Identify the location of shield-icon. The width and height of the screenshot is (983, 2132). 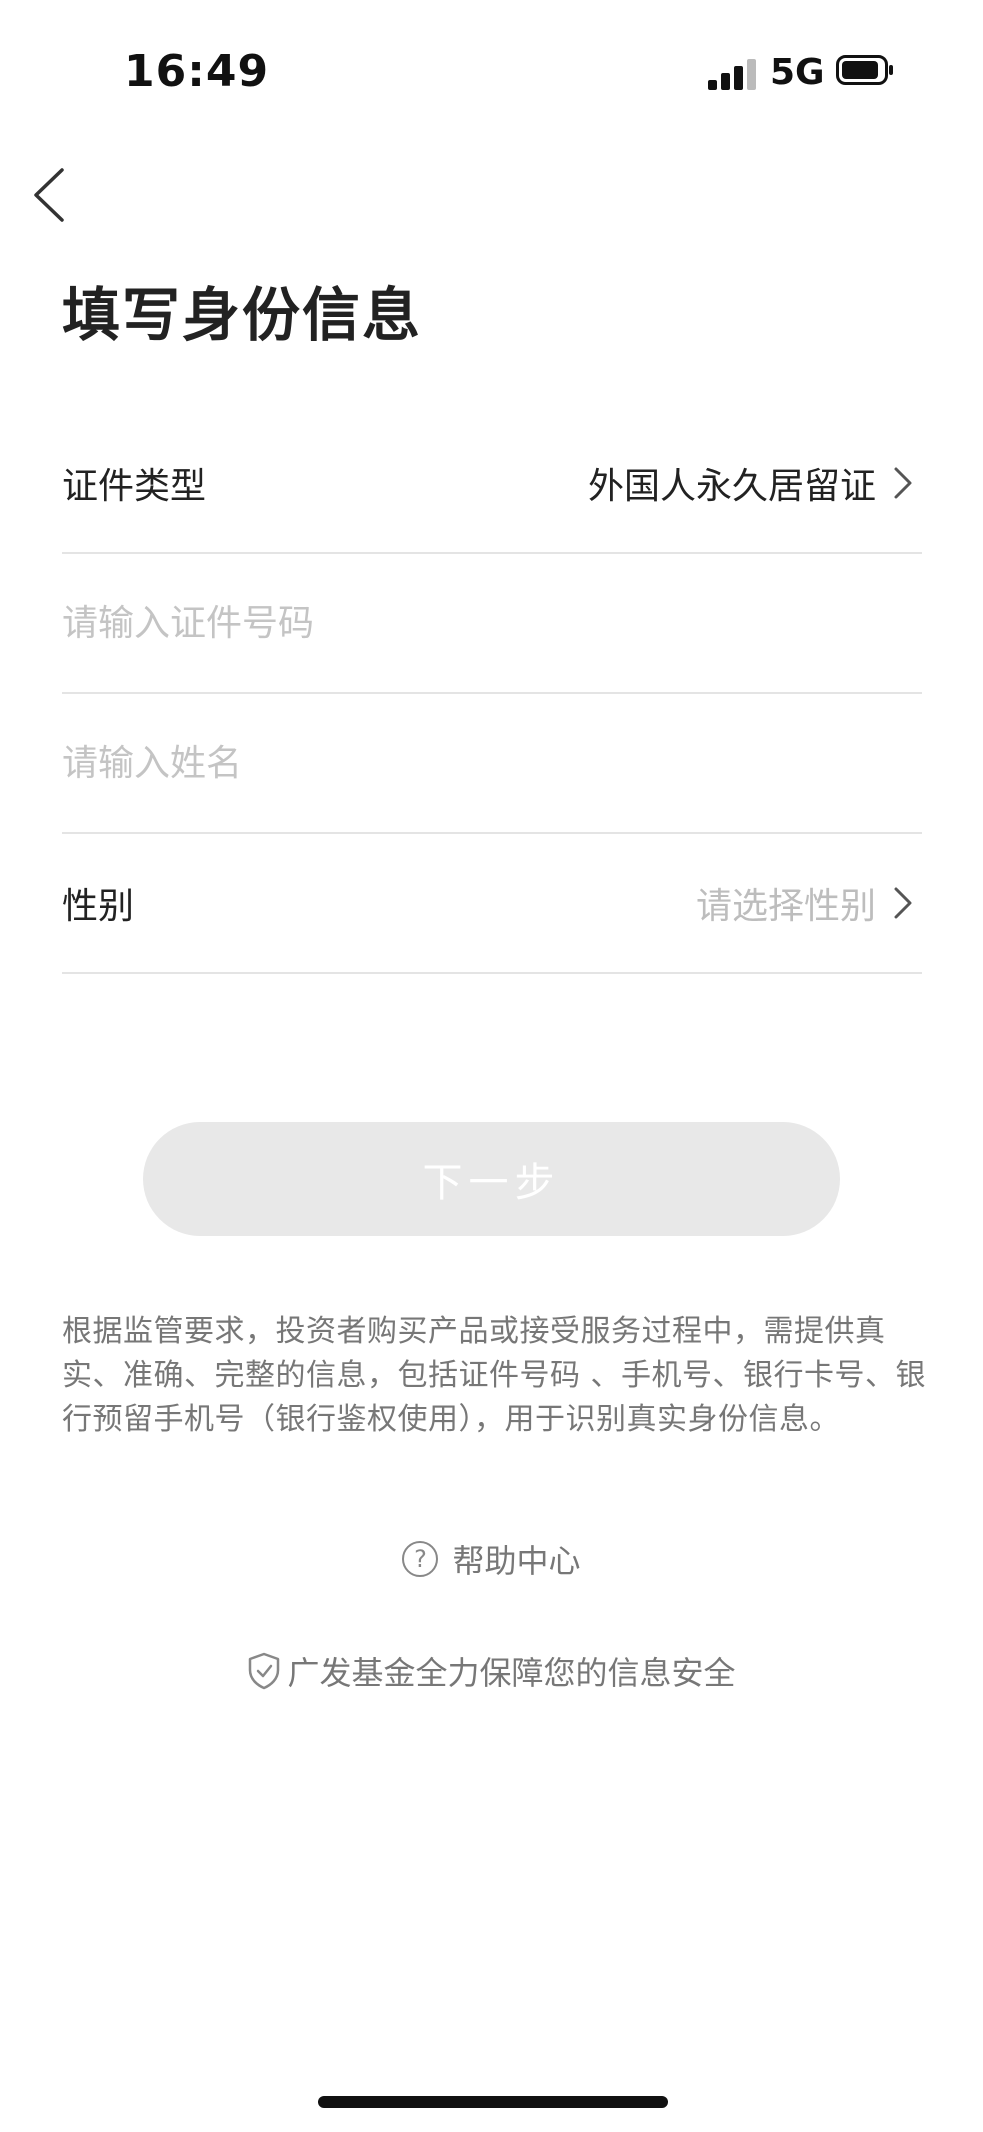
(264, 1671).